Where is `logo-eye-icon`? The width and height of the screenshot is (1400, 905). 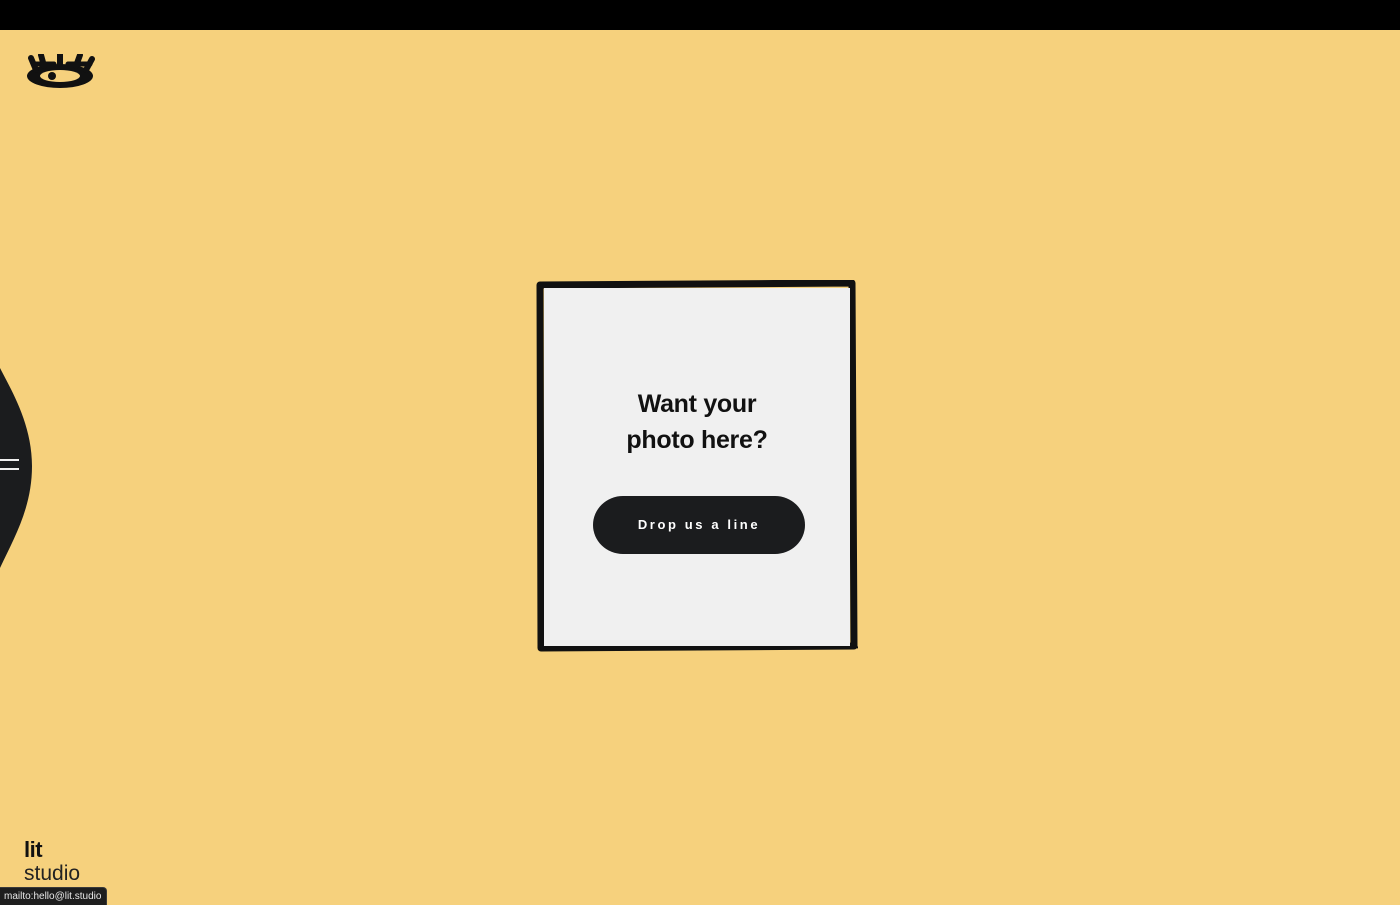 logo-eye-icon is located at coordinates (60, 73).